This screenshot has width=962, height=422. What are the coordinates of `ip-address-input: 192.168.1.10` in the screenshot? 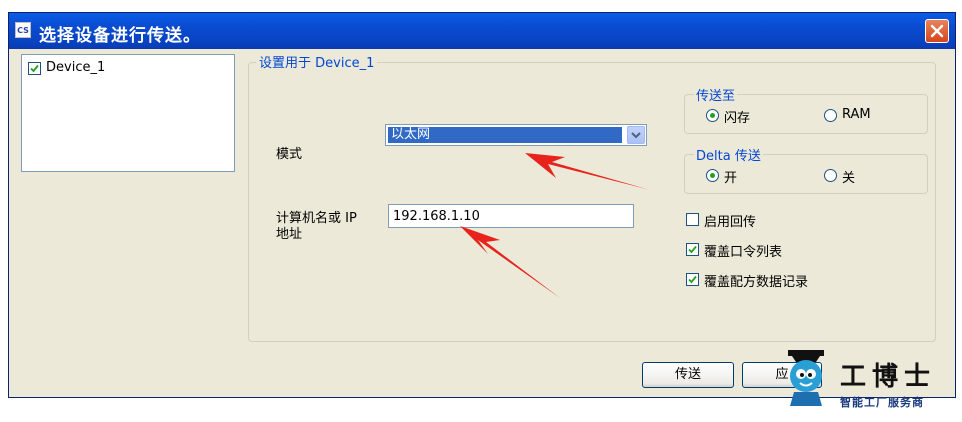 It's located at (511, 216).